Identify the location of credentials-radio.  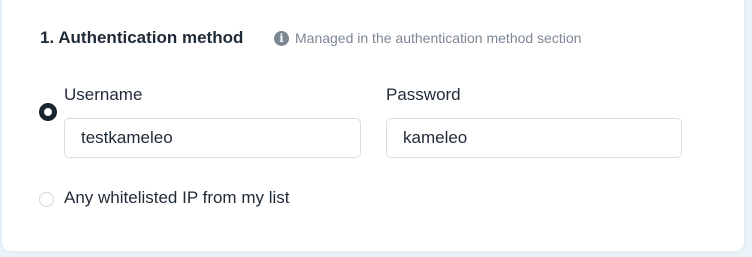
(48, 112).